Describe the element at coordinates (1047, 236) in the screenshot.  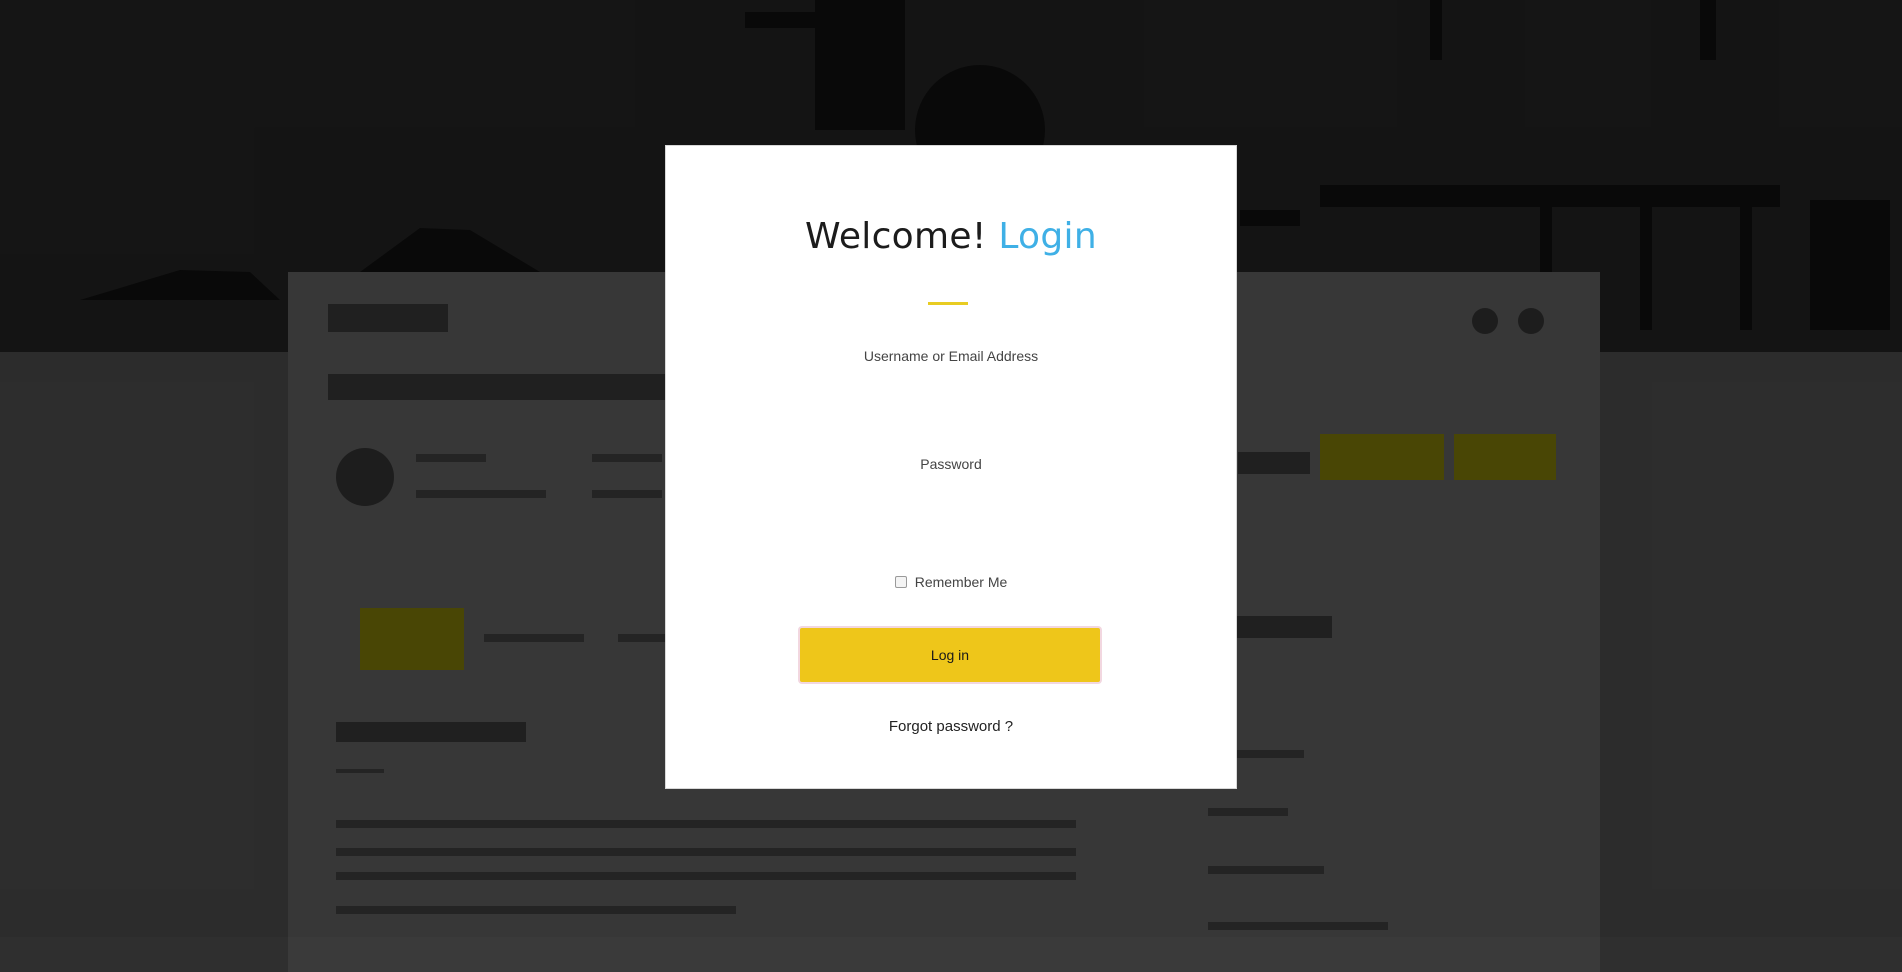
I see `title-accent: Login` at that location.